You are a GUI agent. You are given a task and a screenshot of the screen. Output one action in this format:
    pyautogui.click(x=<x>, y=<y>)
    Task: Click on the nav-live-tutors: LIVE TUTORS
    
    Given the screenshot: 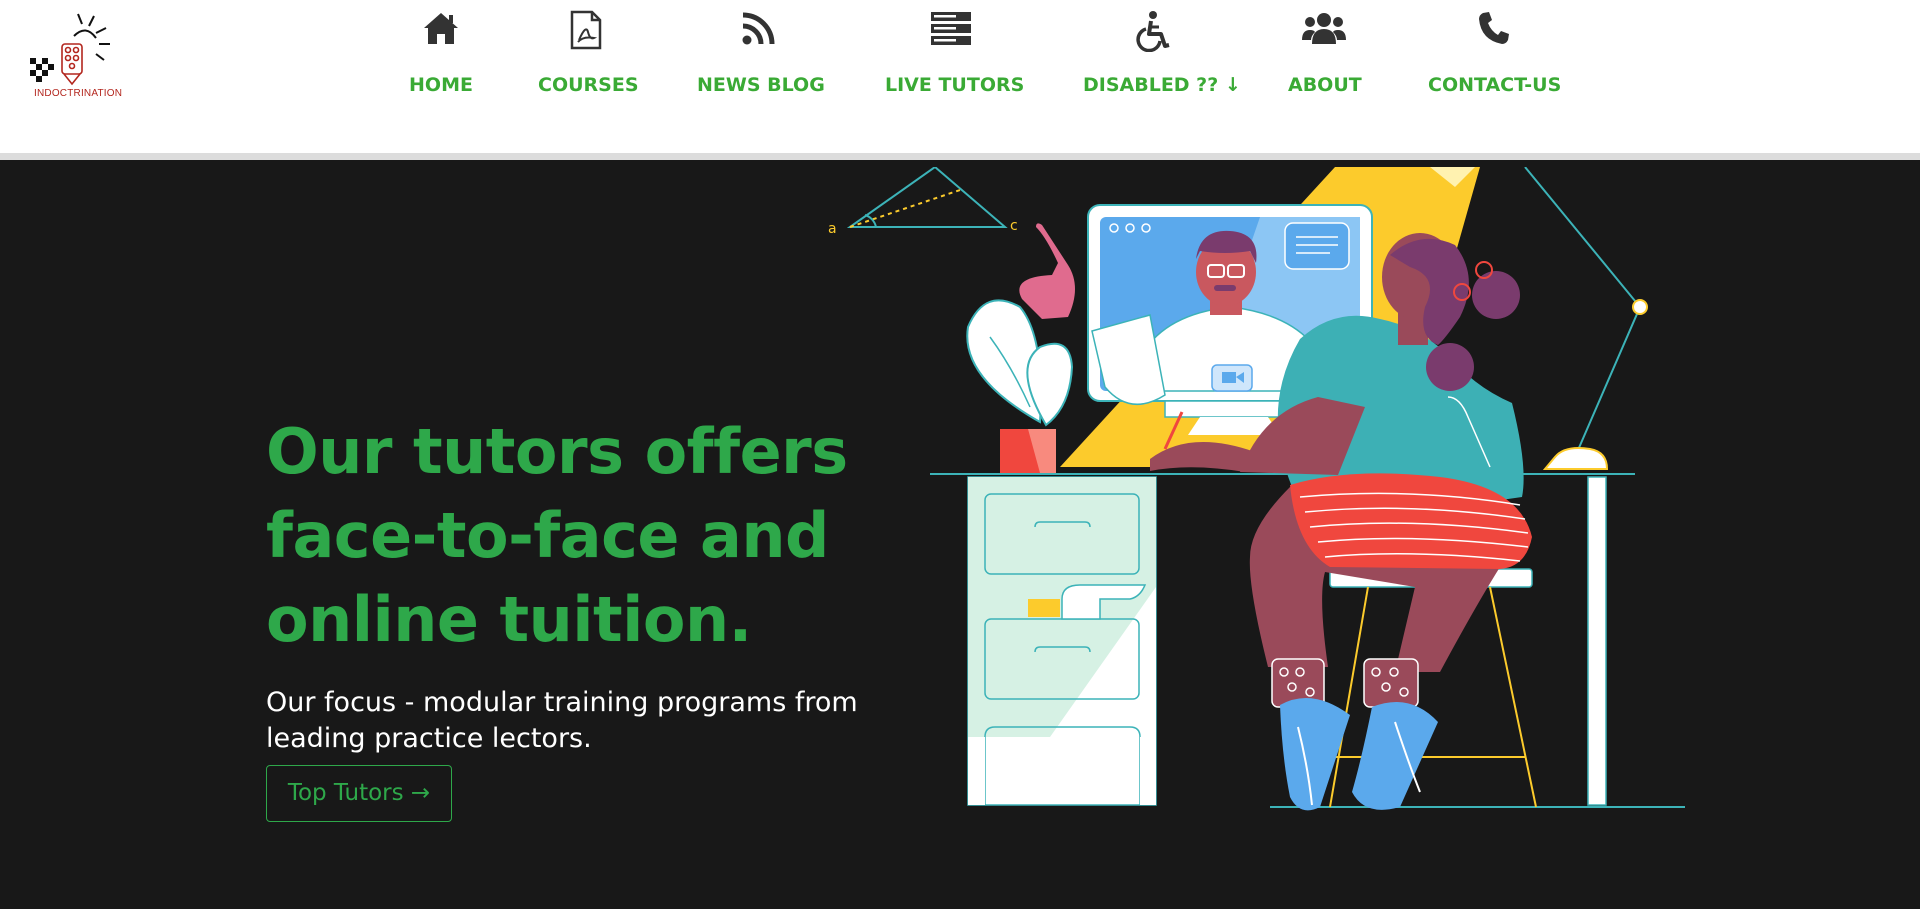 What is the action you would take?
    pyautogui.click(x=954, y=53)
    